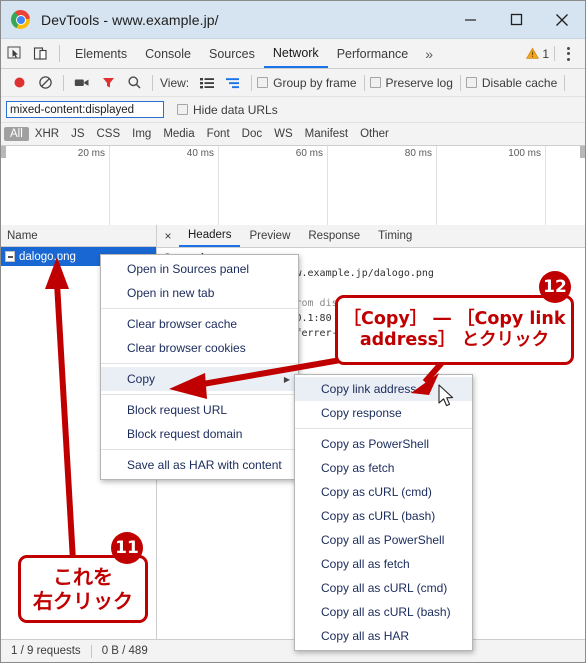 Image resolution: width=586 pixels, height=663 pixels. I want to click on checkbox-disable-cache: Disable cache, so click(511, 83).